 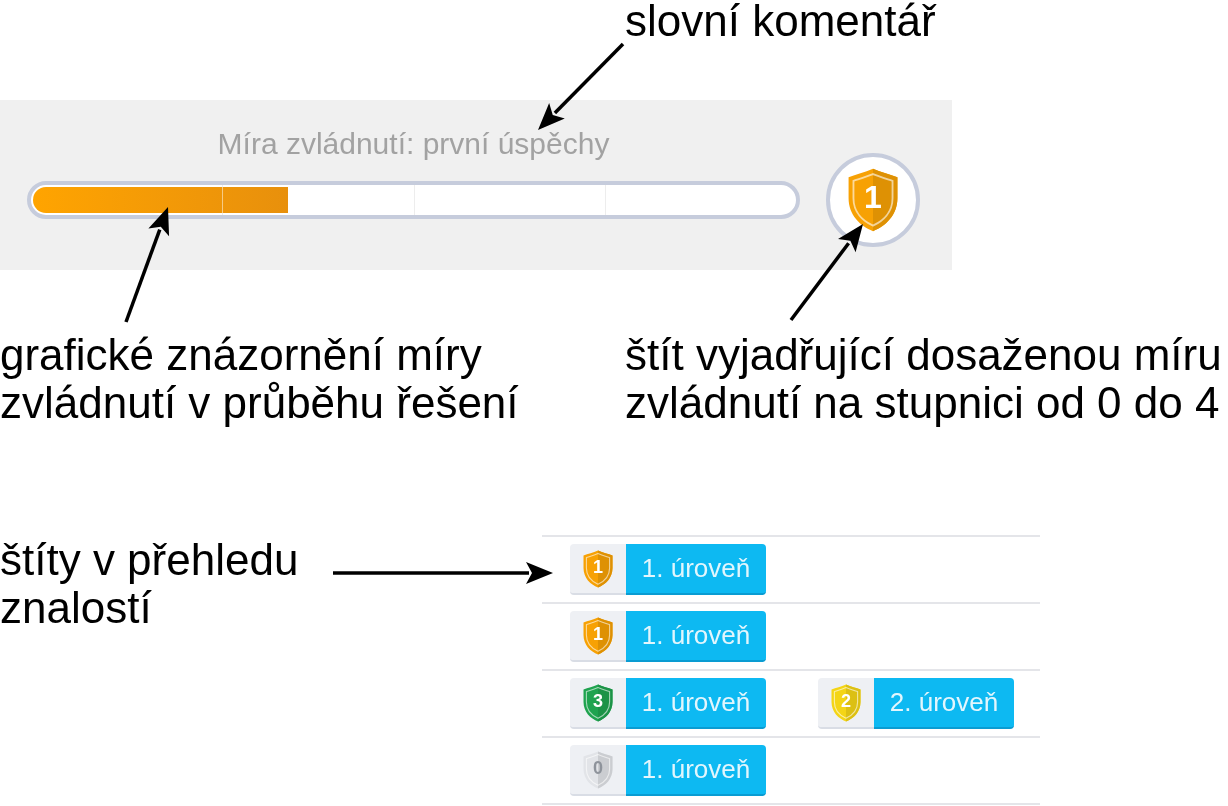 I want to click on annotation-text: slovní komentář, so click(x=780, y=22).